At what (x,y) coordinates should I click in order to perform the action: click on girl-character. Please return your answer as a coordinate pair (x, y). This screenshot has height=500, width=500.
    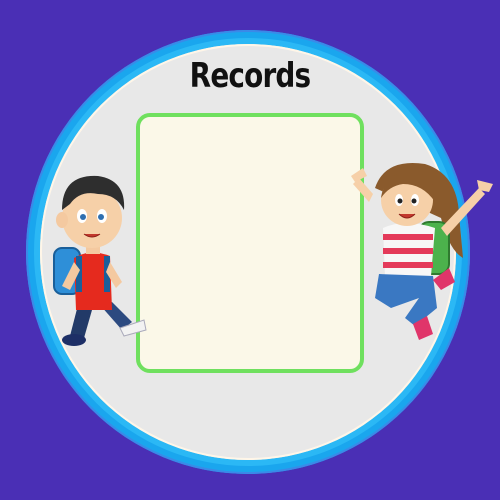
    Looking at the image, I should click on (422, 251).